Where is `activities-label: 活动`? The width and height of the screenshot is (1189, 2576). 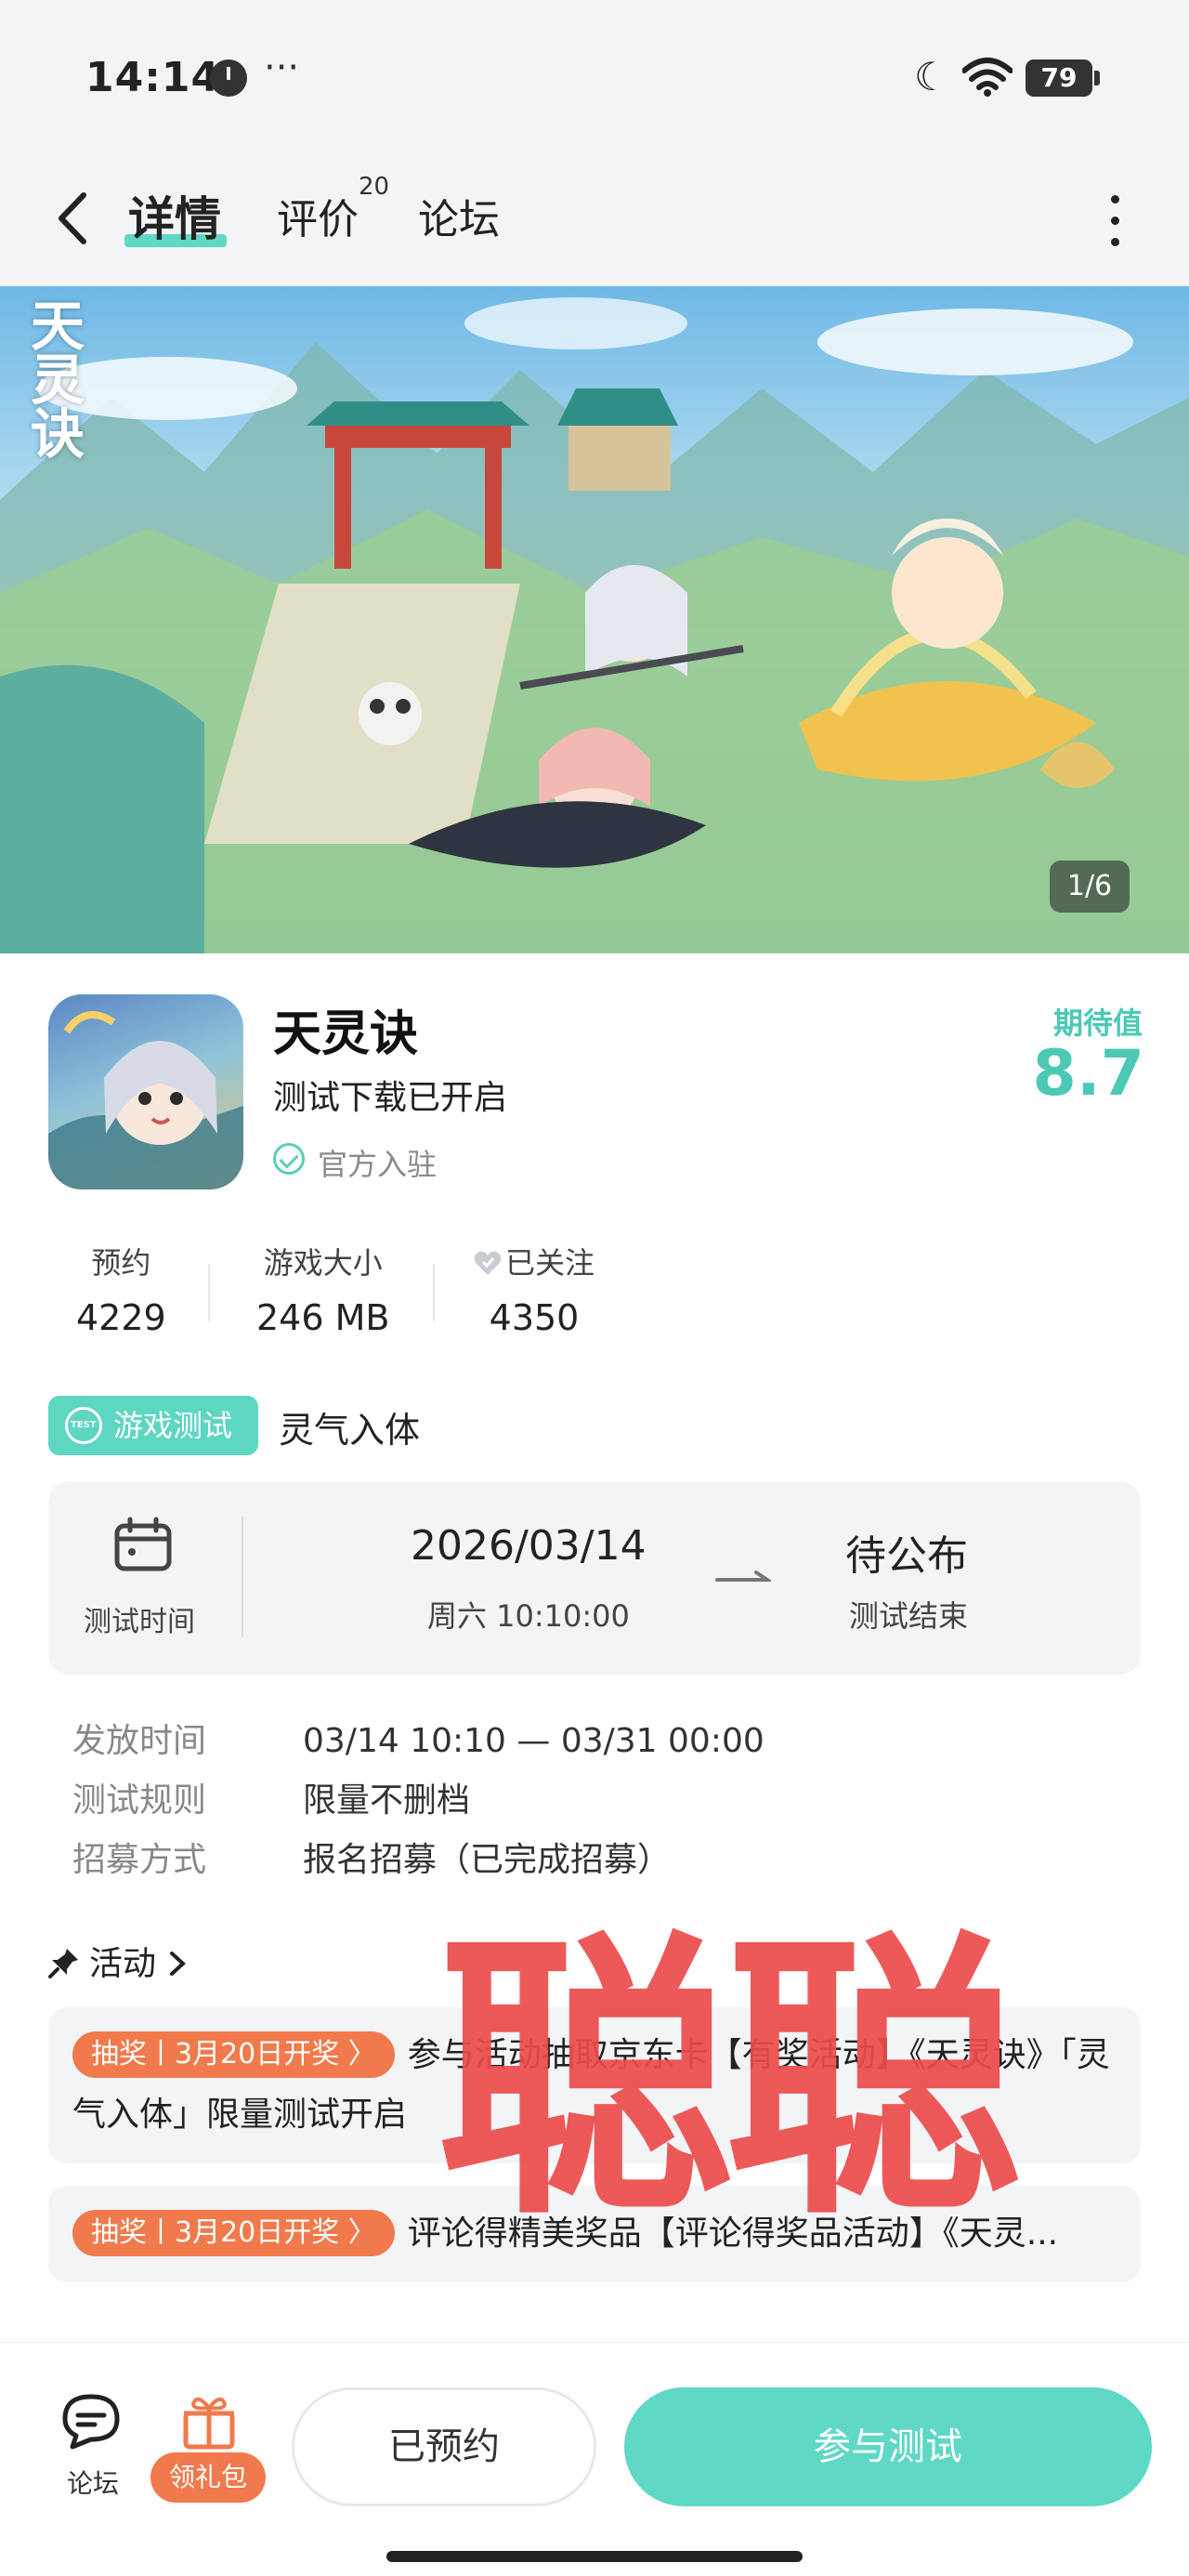 activities-label: 活动 is located at coordinates (123, 1964).